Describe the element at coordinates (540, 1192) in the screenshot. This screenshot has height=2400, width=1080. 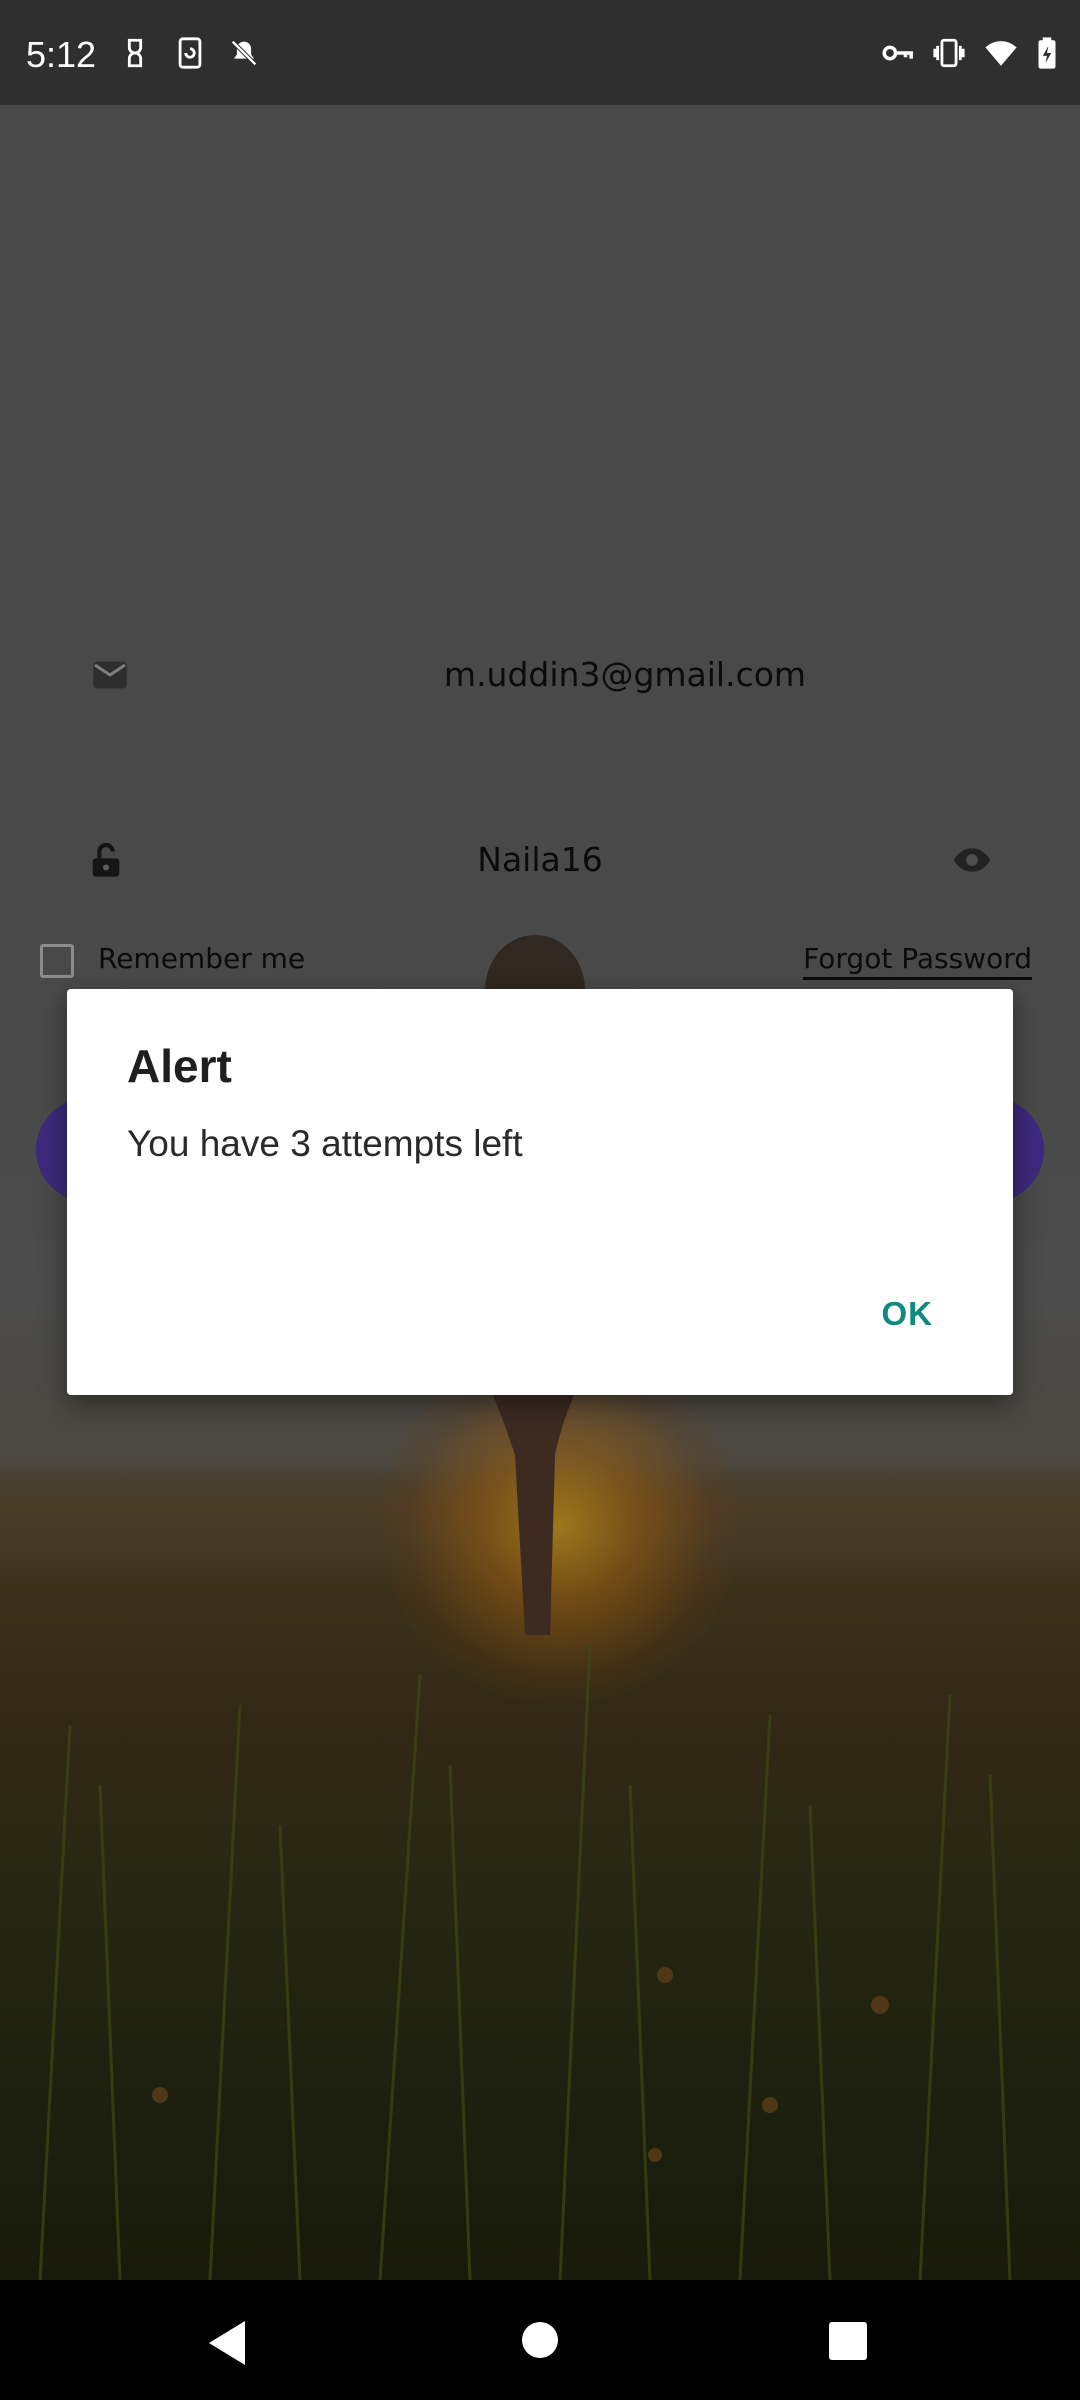
I see `alert-dialog: Alert You have 3 attempts left OK` at that location.